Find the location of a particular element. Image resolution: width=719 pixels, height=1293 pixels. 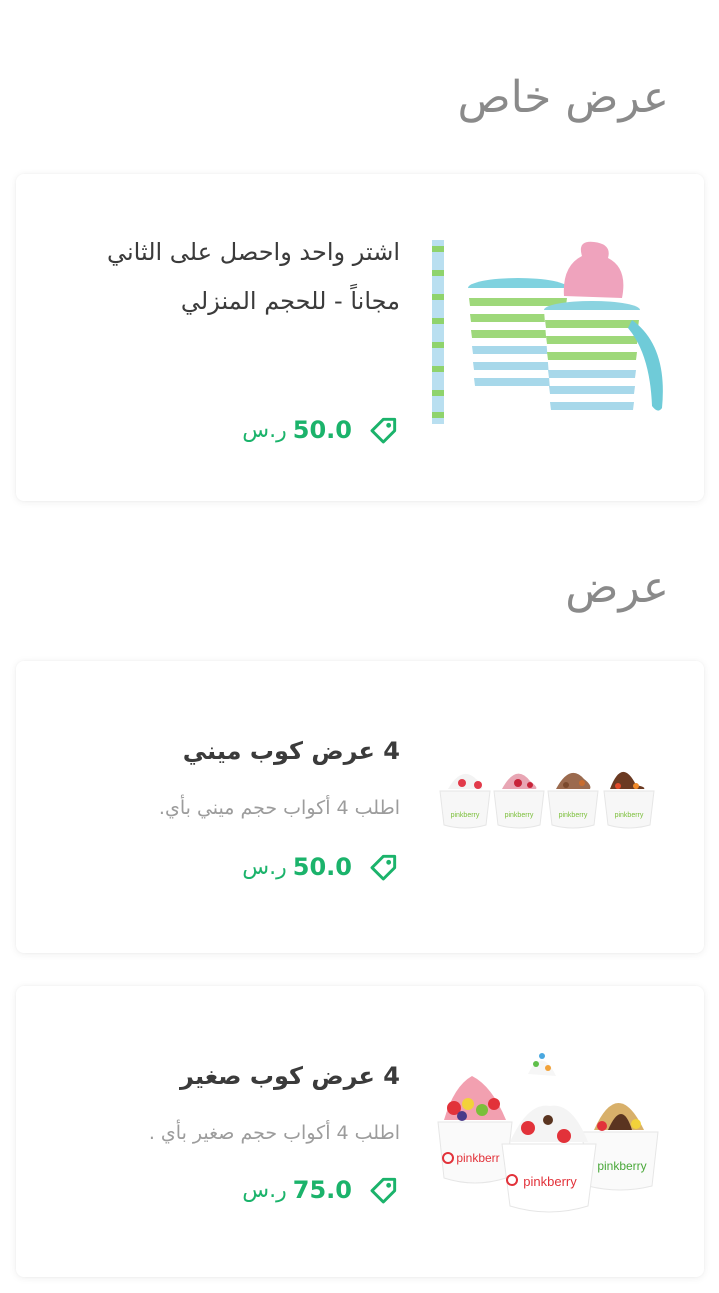

price-amount: 75.0 is located at coordinates (322, 1190).